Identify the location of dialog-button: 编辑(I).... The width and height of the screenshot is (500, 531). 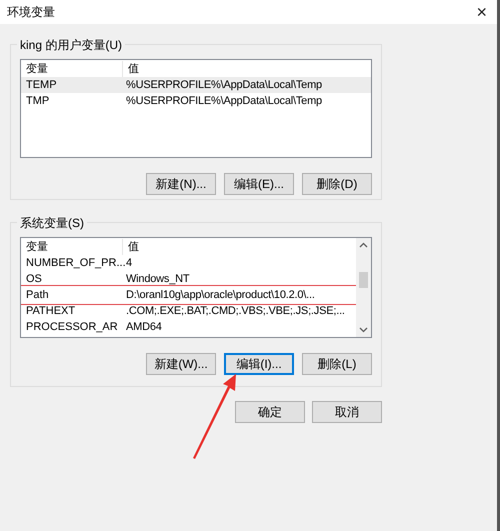
(259, 364).